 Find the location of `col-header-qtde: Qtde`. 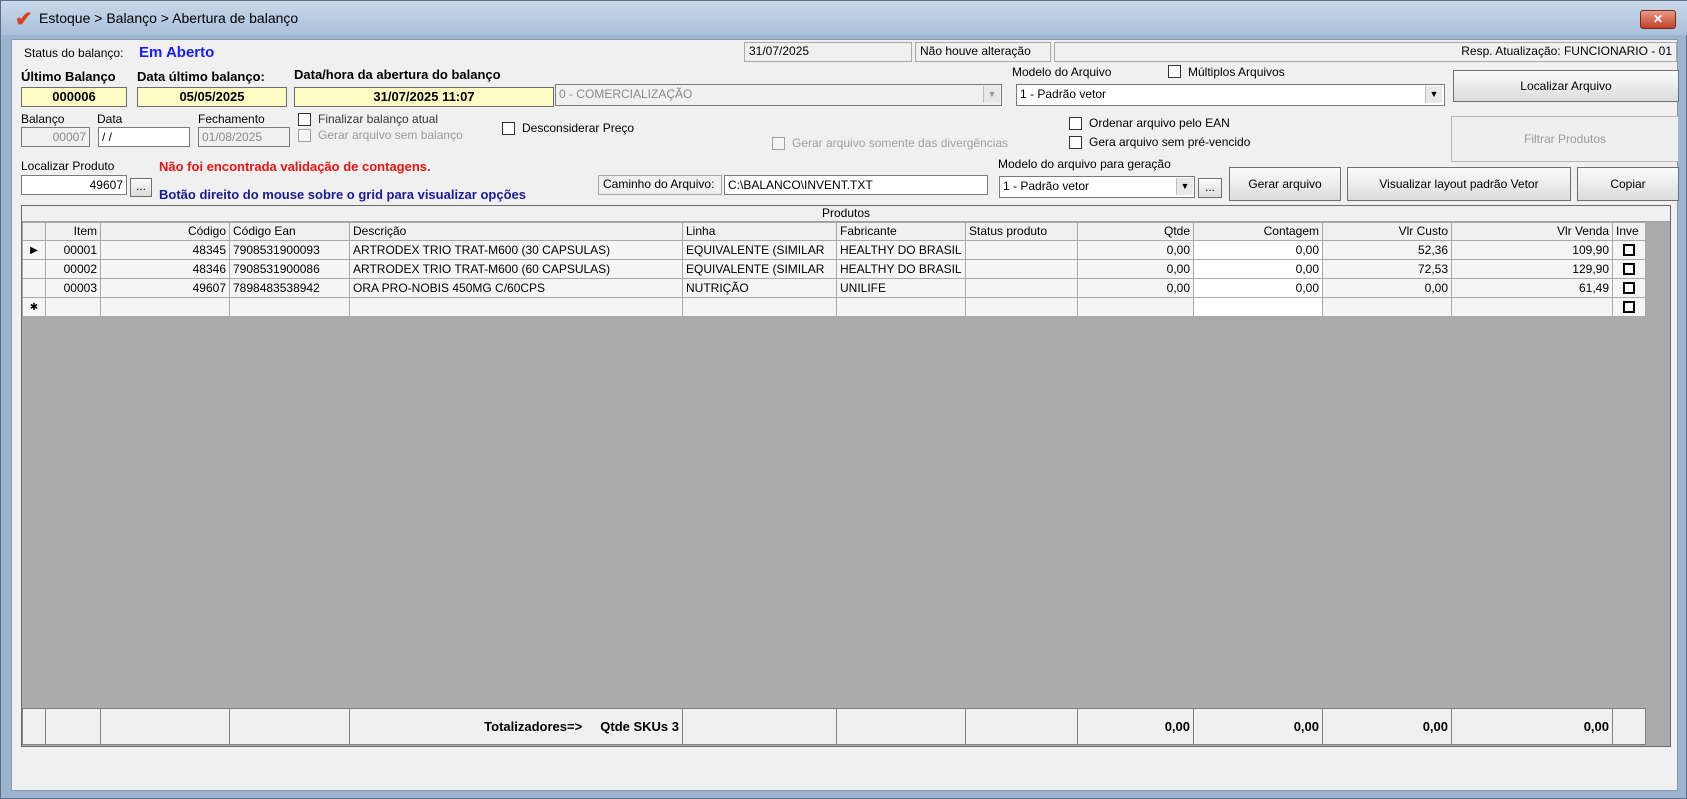

col-header-qtde: Qtde is located at coordinates (1135, 231).